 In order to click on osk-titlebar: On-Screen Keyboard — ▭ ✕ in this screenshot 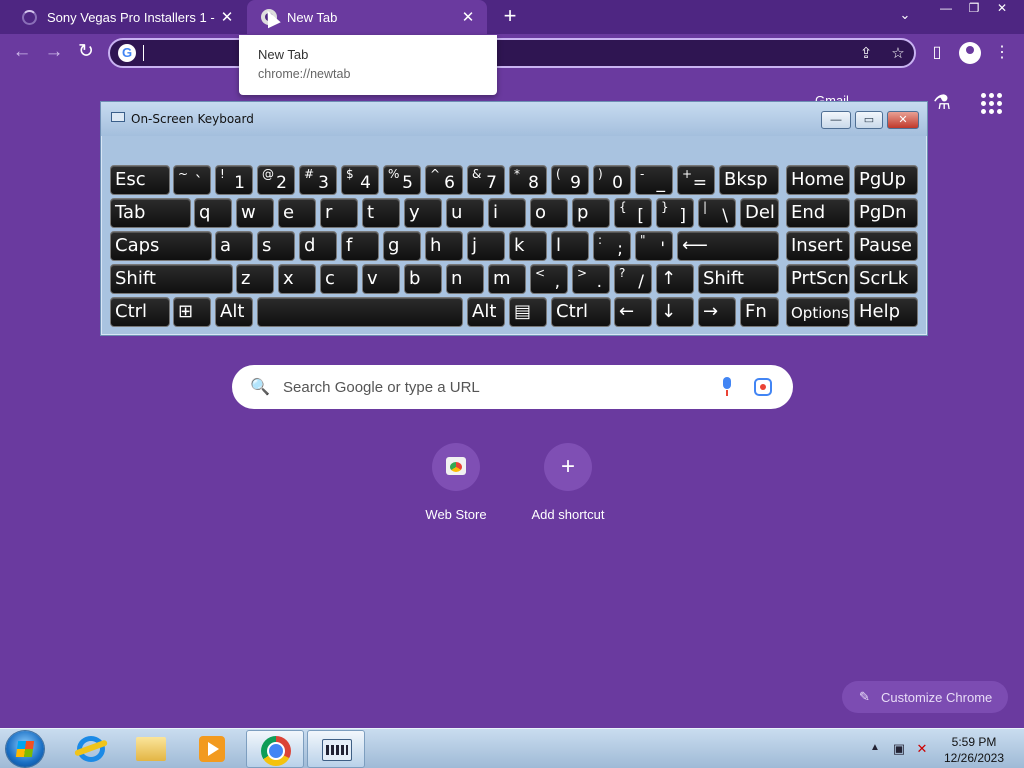, I will do `click(514, 119)`.